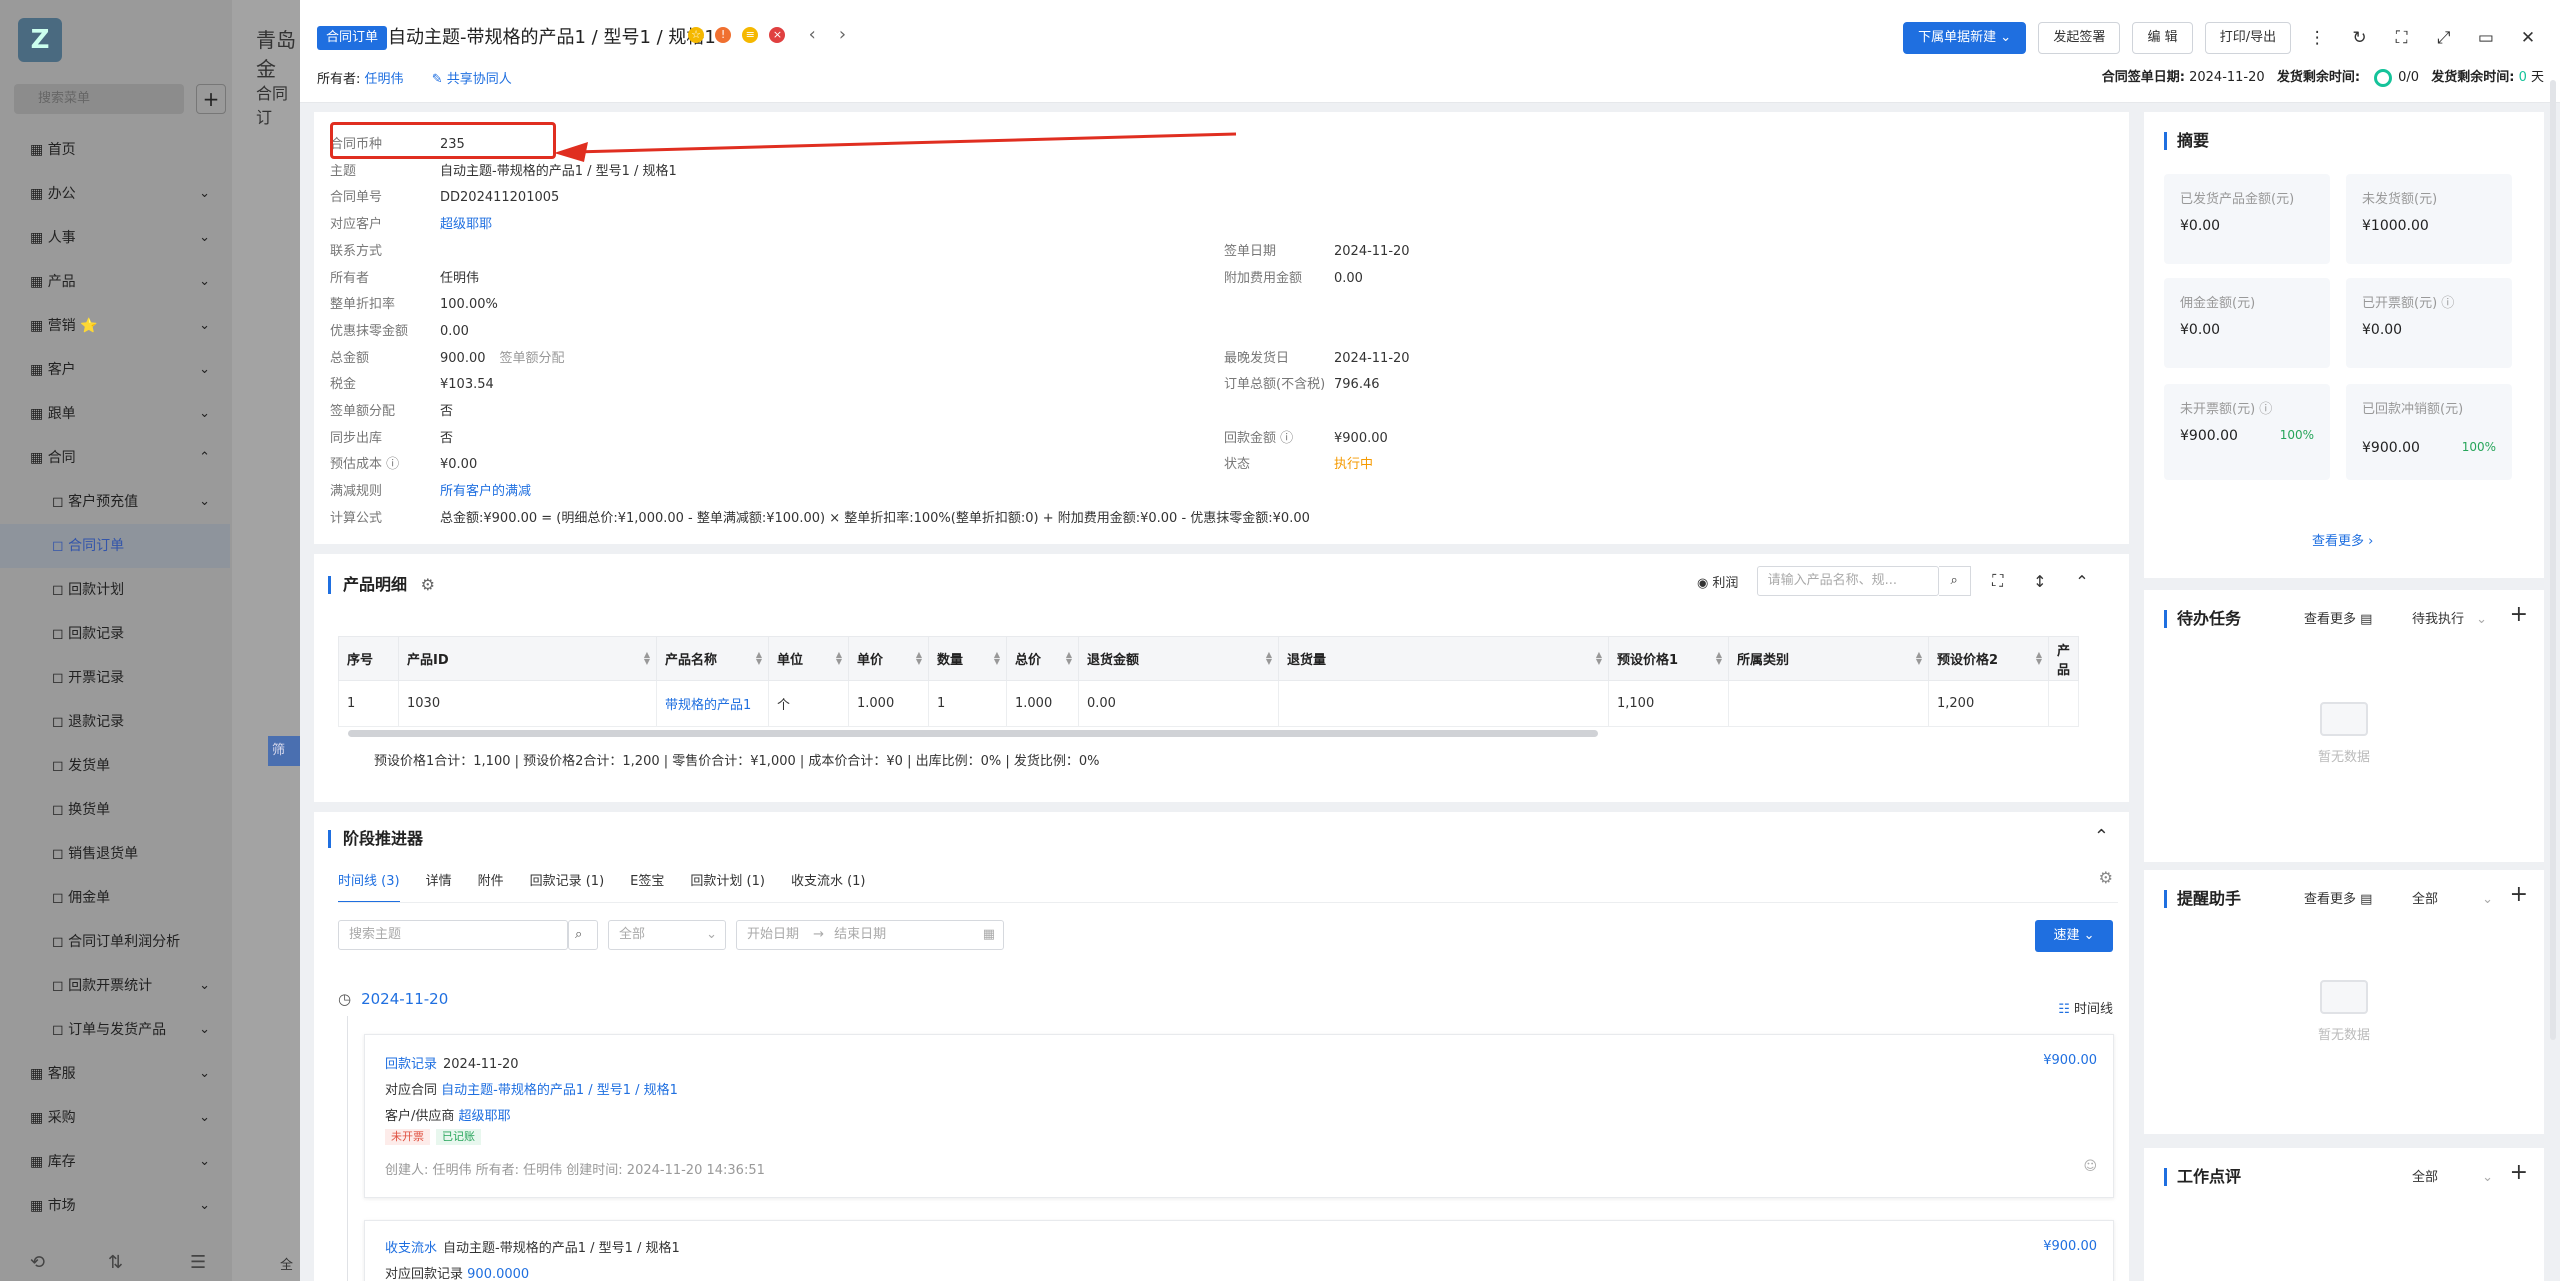  I want to click on fullscreen-icon: ⛶, so click(2402, 38).